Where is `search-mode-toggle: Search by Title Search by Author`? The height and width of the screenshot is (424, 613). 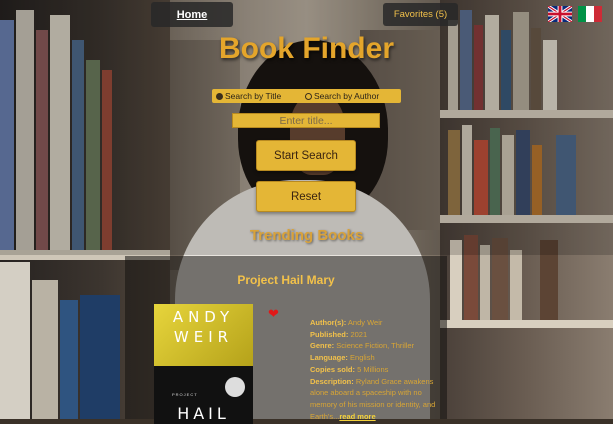
search-mode-toggle: Search by Title Search by Author is located at coordinates (306, 96).